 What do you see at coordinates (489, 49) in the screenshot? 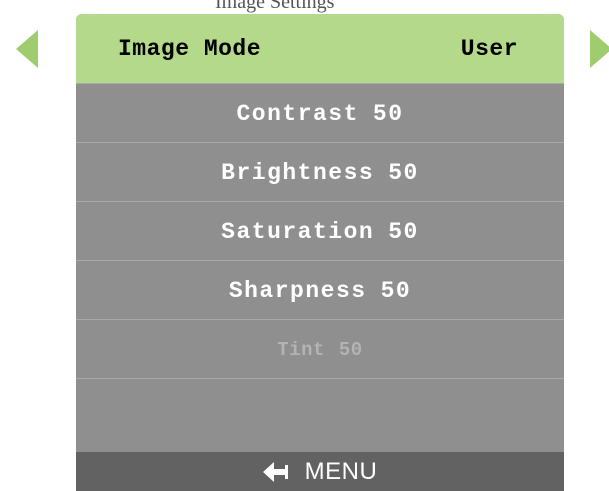
I see `image-mode-value: User` at bounding box center [489, 49].